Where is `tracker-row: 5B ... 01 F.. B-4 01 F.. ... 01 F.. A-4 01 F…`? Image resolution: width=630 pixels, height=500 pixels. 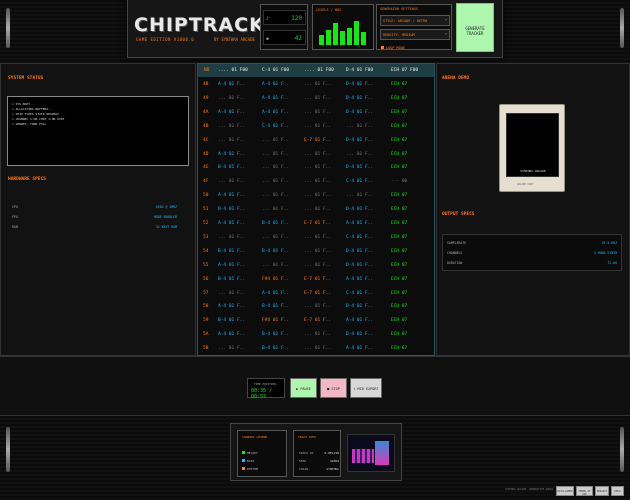 tracker-row: 5B ... 01 F.. B-4 01 F.. ... 01 F.. A-4 01 F… is located at coordinates (316, 349).